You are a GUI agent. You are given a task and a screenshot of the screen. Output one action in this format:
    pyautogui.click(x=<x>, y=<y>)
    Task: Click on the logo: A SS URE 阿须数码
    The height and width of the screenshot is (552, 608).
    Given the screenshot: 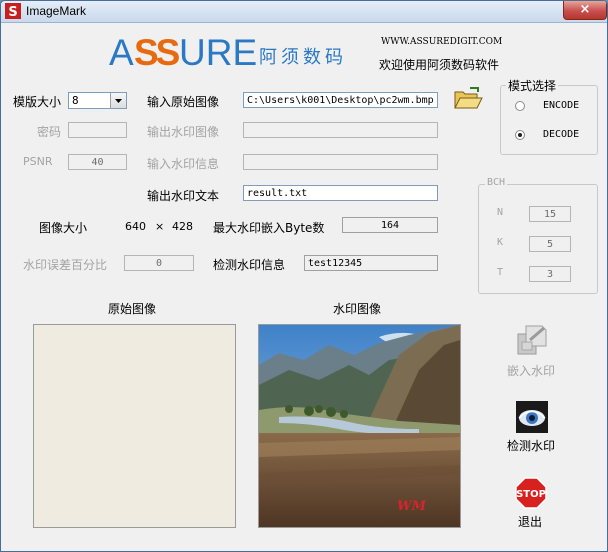 What is the action you would take?
    pyautogui.click(x=239, y=53)
    